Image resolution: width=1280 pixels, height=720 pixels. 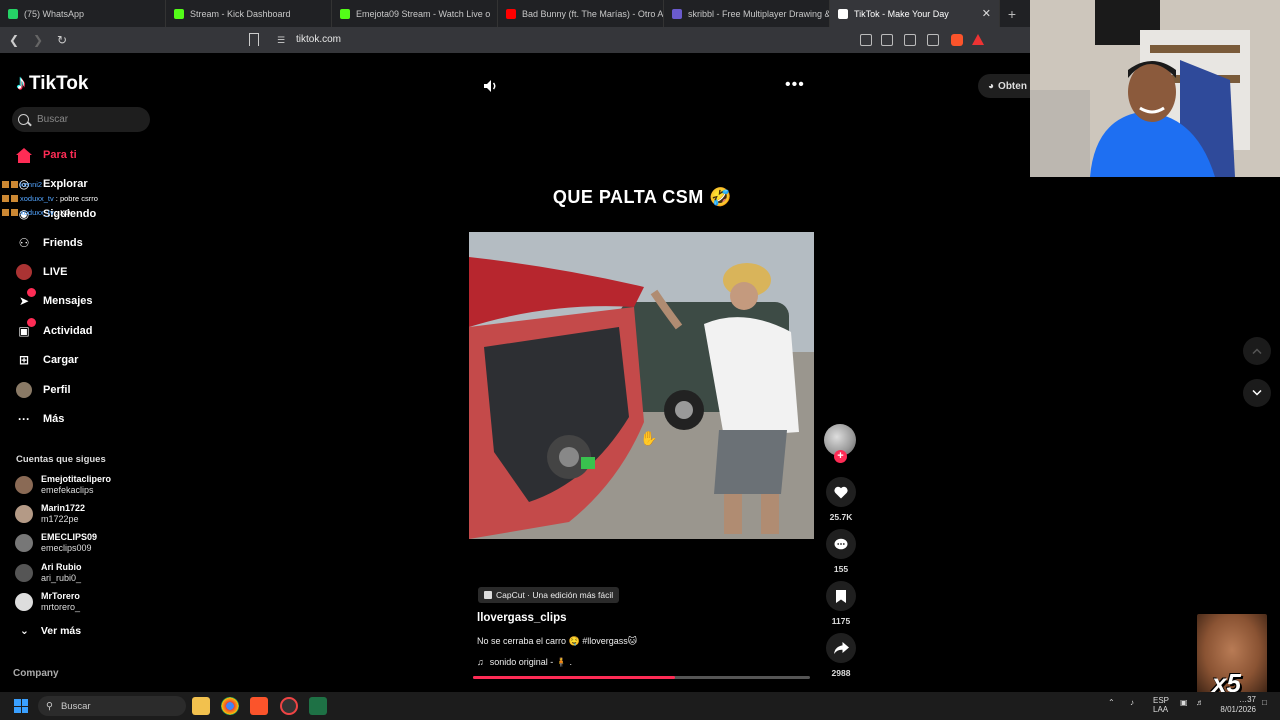 I want to click on following-account: EMECLIPS09 emeclips009, so click(x=56, y=543).